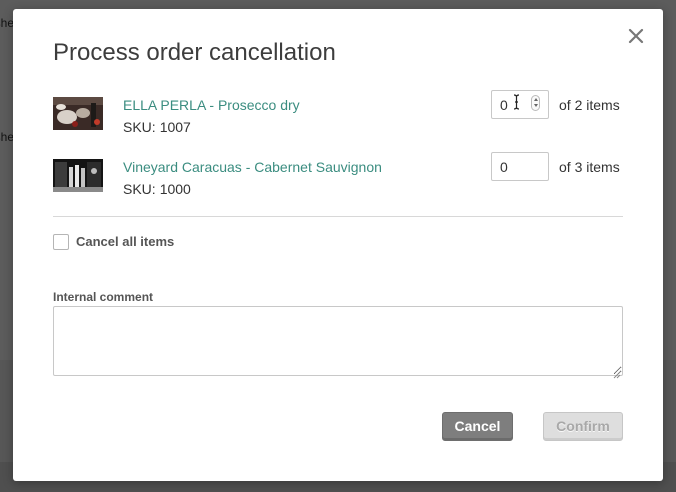 The image size is (676, 492). What do you see at coordinates (61, 242) in the screenshot?
I see `checkbox-icon` at bounding box center [61, 242].